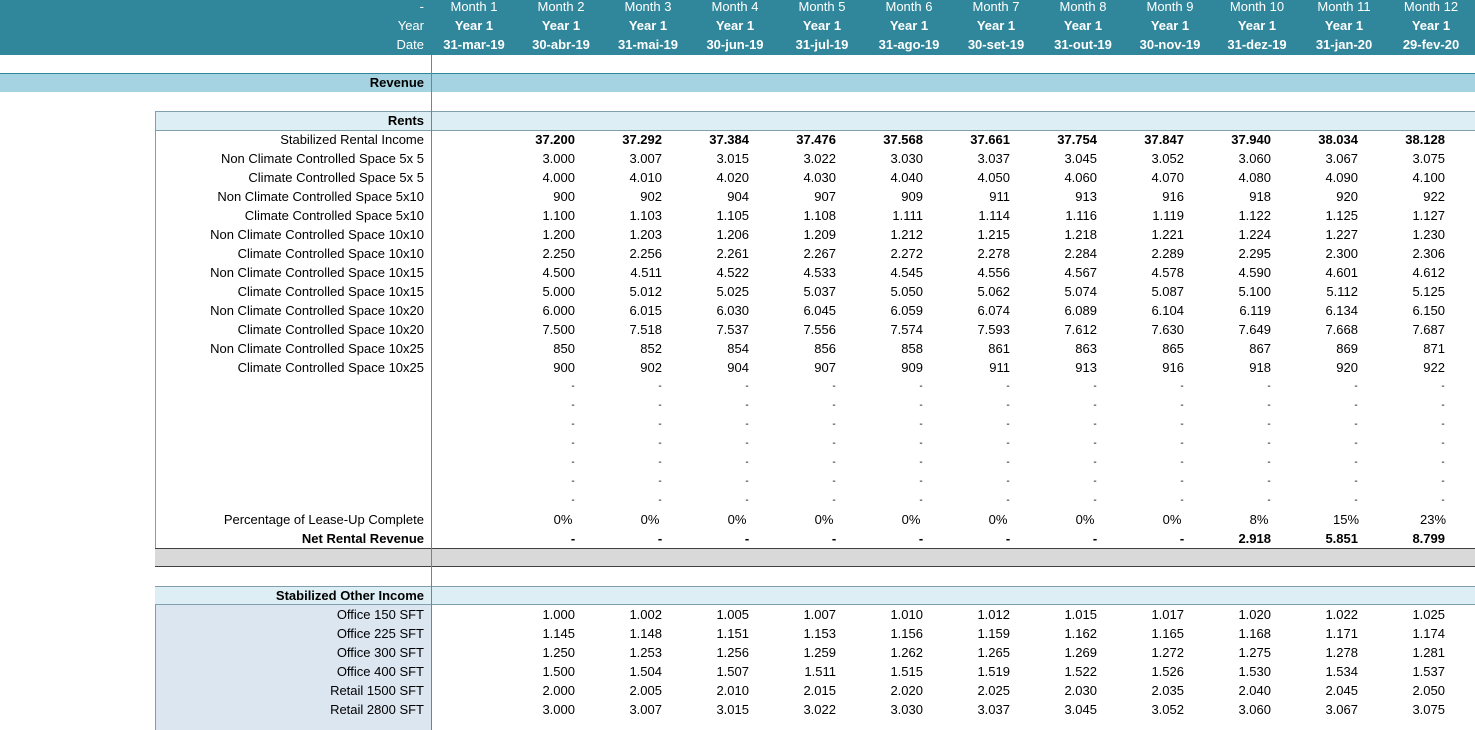  What do you see at coordinates (1172, 519) in the screenshot?
I see `row-value: 0%` at bounding box center [1172, 519].